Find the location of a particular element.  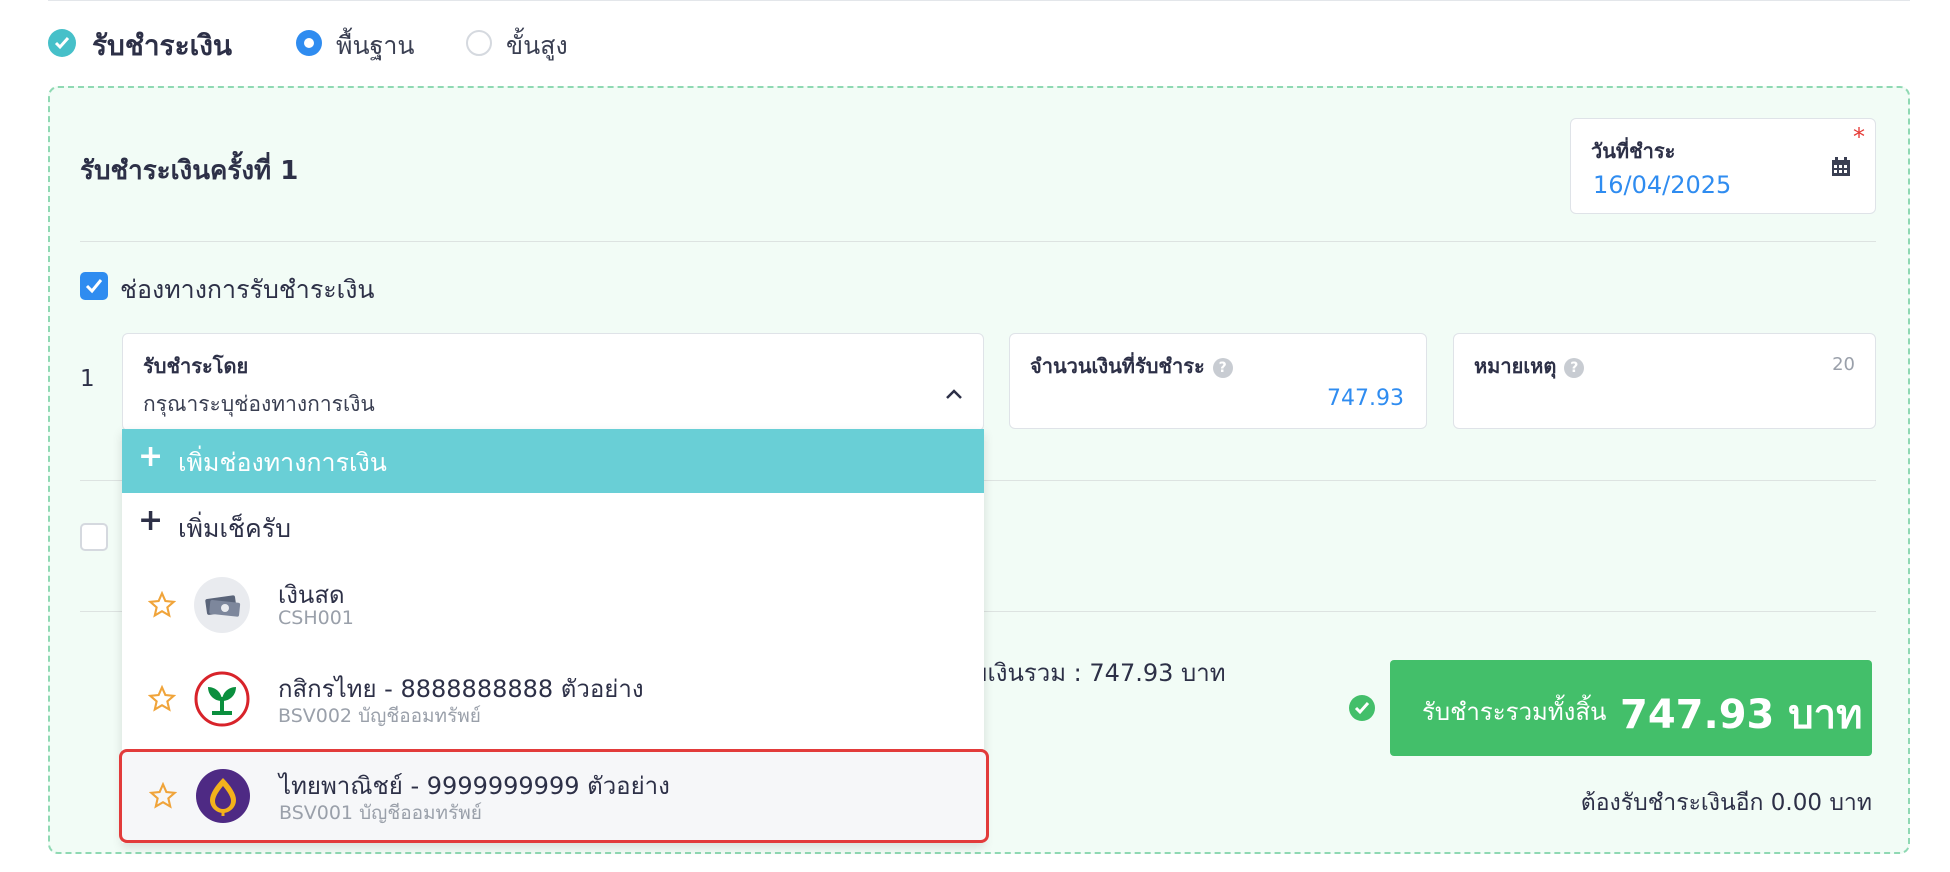

add-channel-label: เพิ่มช่องทางการเงิน is located at coordinates (282, 462).